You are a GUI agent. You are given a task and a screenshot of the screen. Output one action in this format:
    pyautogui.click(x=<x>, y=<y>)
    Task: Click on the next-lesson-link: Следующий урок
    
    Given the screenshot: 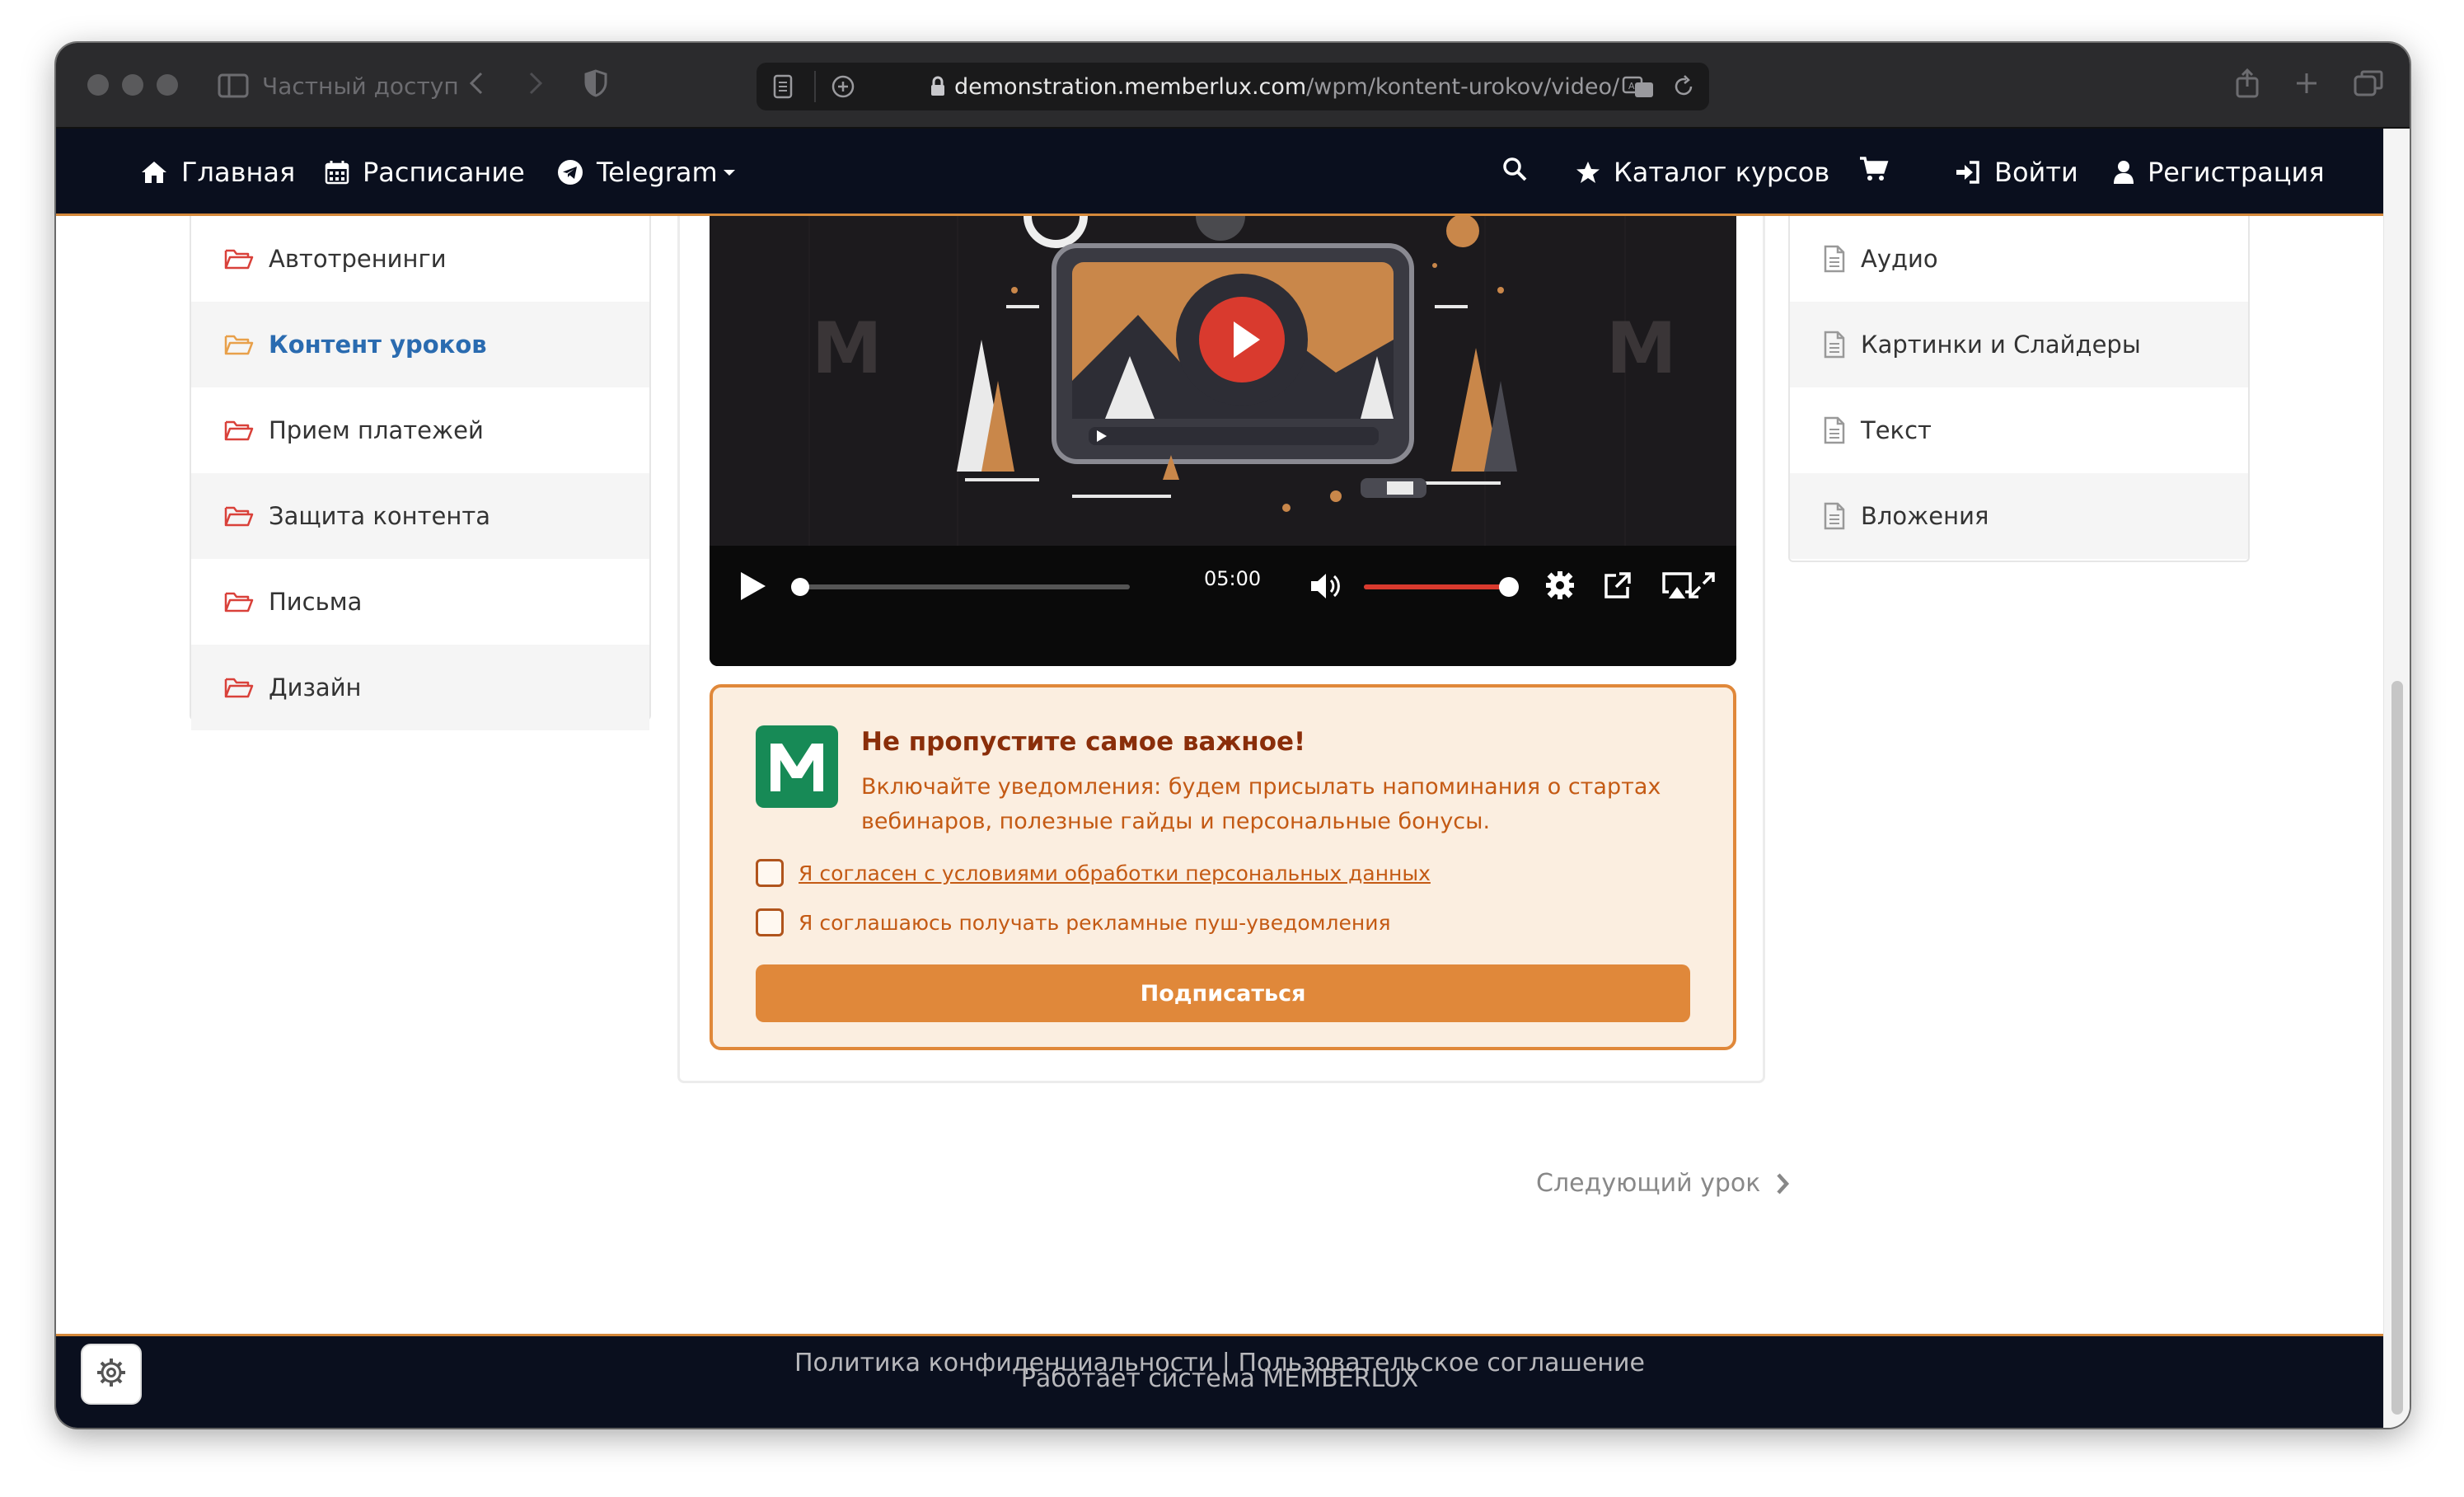 What is the action you would take?
    pyautogui.click(x=1663, y=1184)
    